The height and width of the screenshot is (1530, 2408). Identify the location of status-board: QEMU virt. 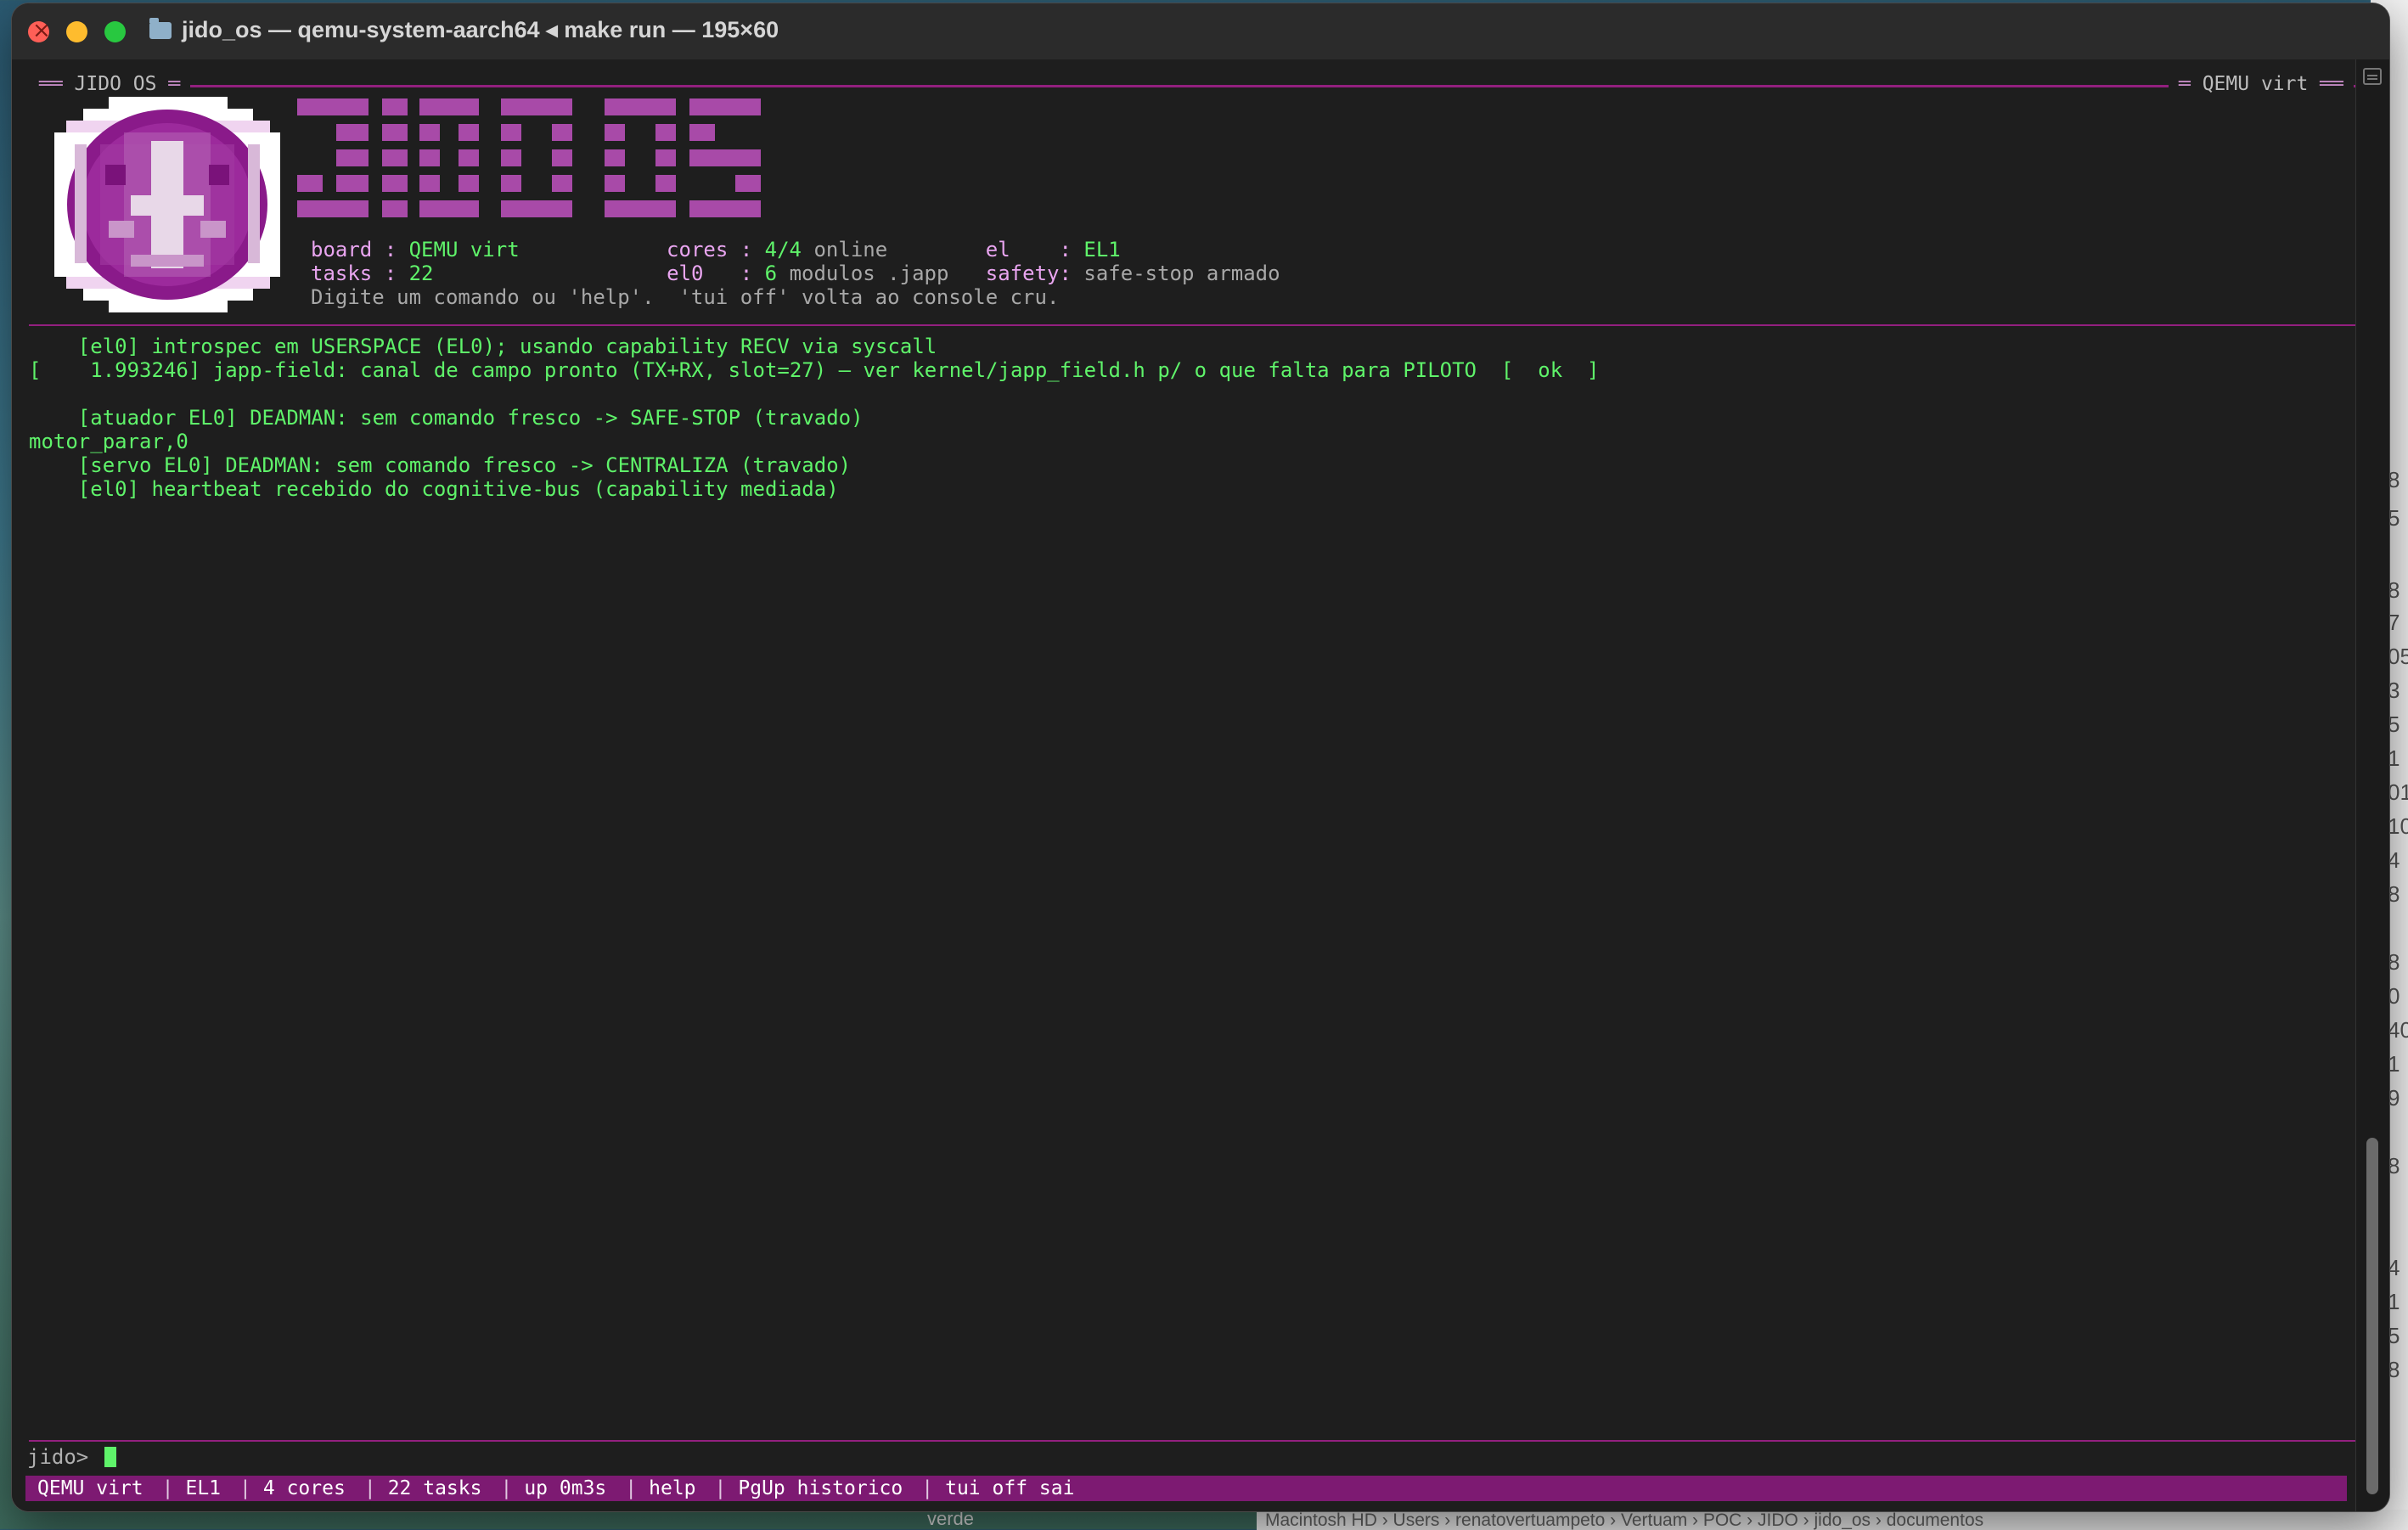
(90, 1488).